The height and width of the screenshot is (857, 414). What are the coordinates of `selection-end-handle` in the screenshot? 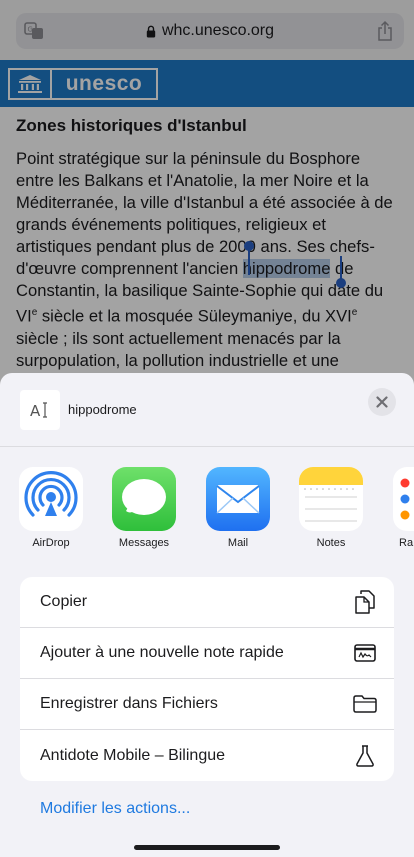 It's located at (341, 272).